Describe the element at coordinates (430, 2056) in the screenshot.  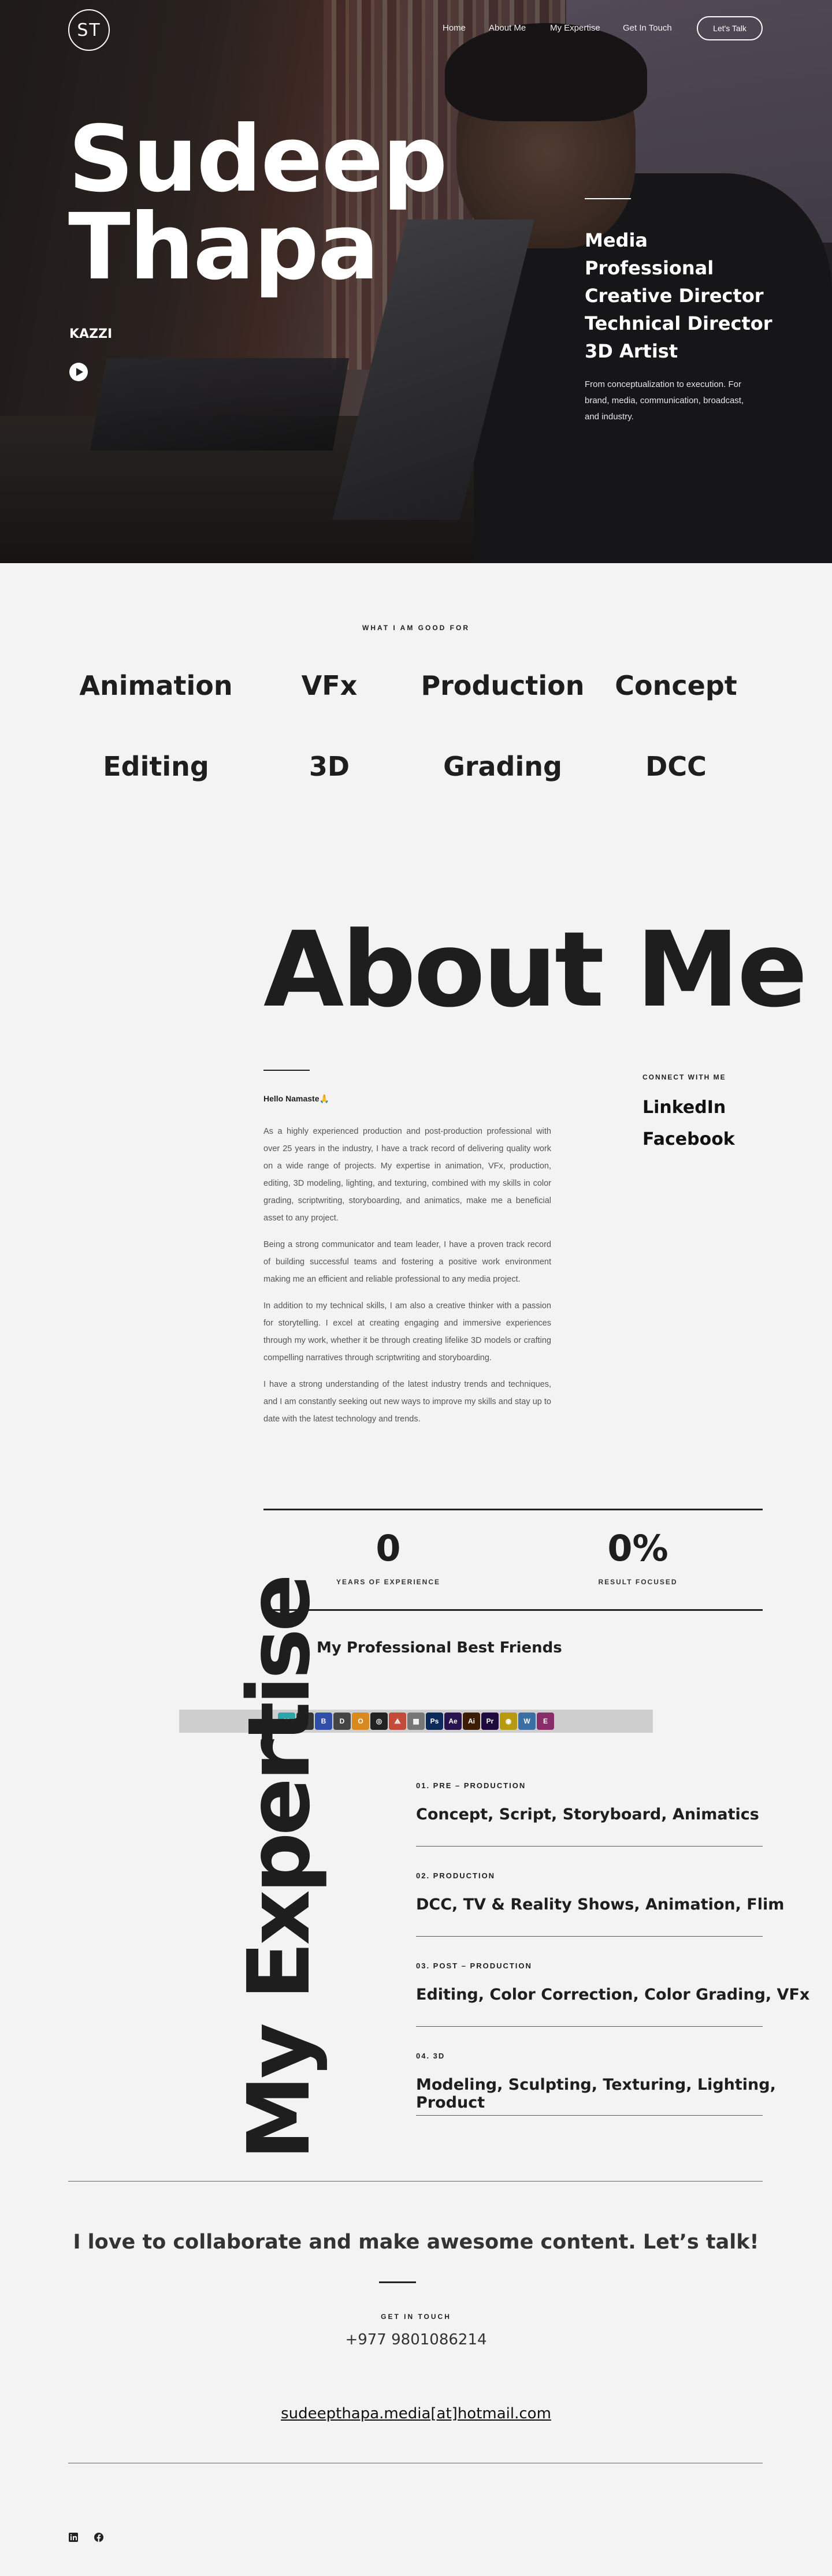
I see `expertise-item-eyebrow: 04. 3D` at that location.